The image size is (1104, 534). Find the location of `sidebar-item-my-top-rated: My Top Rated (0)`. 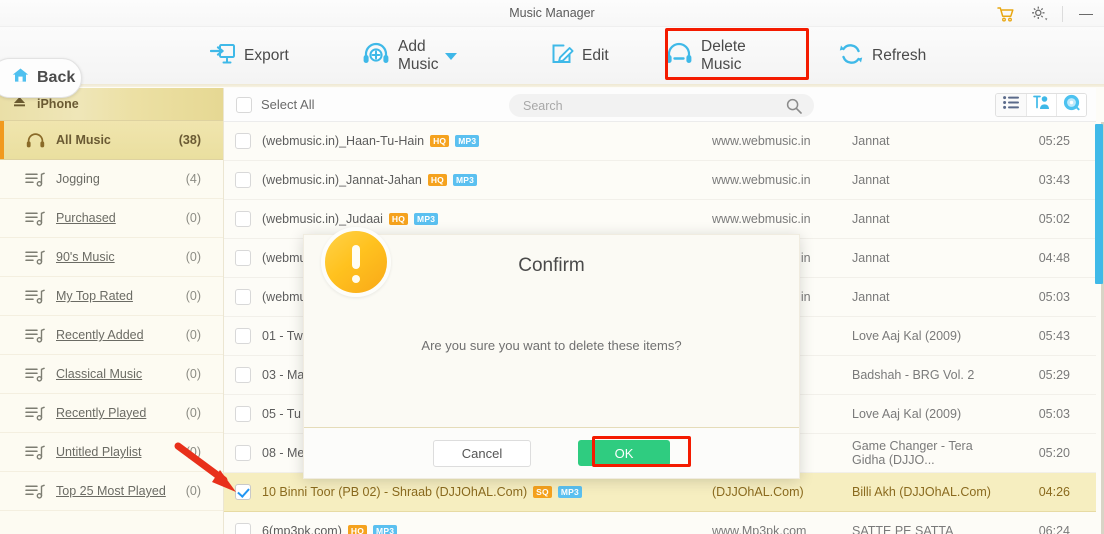

sidebar-item-my-top-rated: My Top Rated (0) is located at coordinates (111, 296).